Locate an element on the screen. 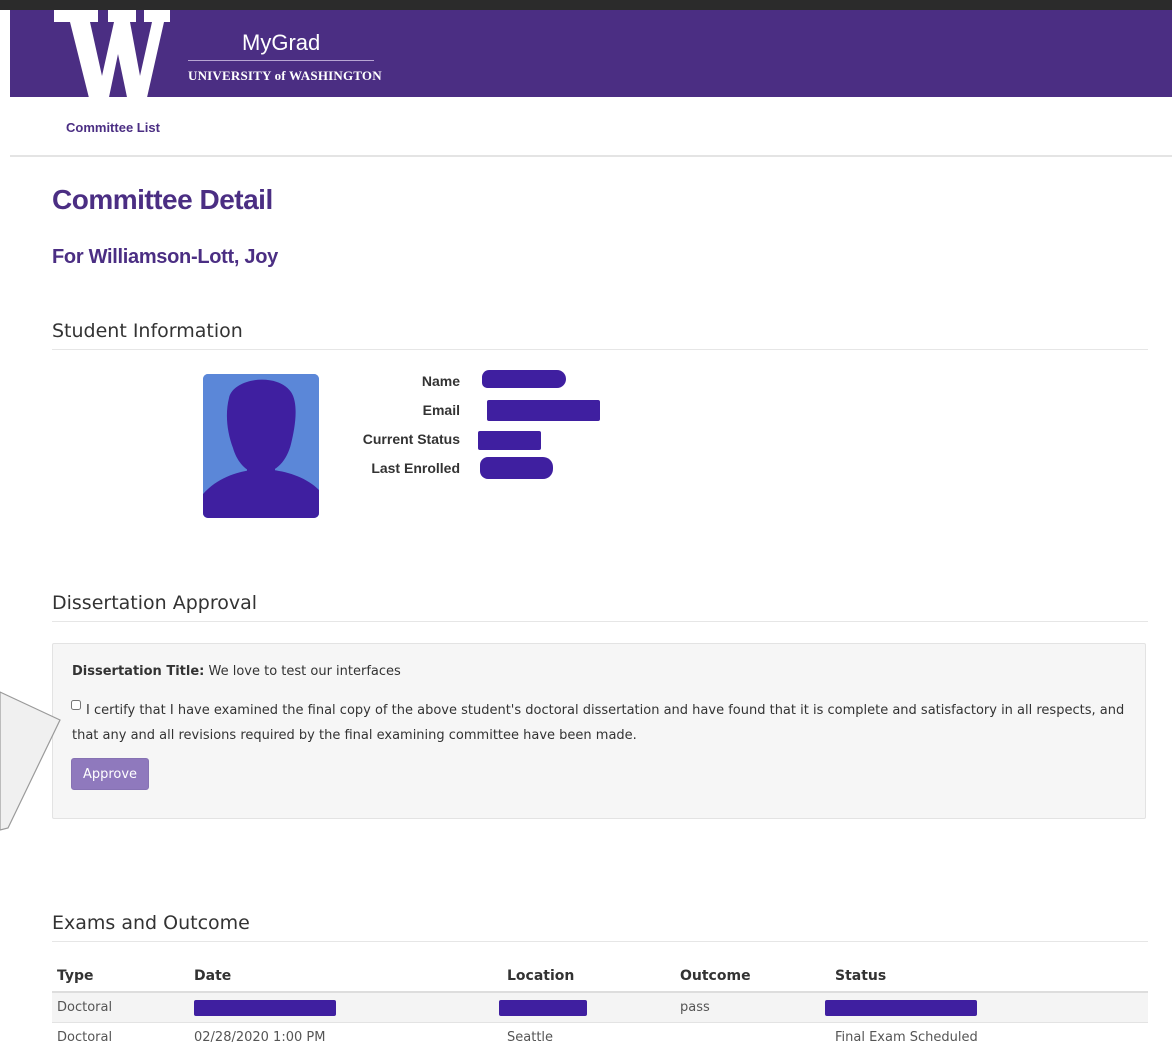 This screenshot has width=1172, height=1044. last-enrolled-value-redacted is located at coordinates (516, 468).